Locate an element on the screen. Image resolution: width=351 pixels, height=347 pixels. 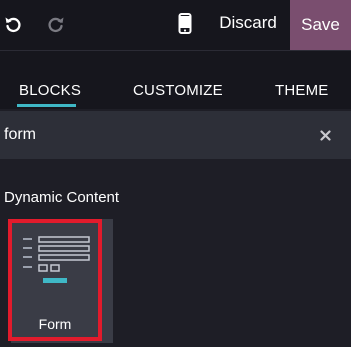
redo-button is located at coordinates (56, 24).